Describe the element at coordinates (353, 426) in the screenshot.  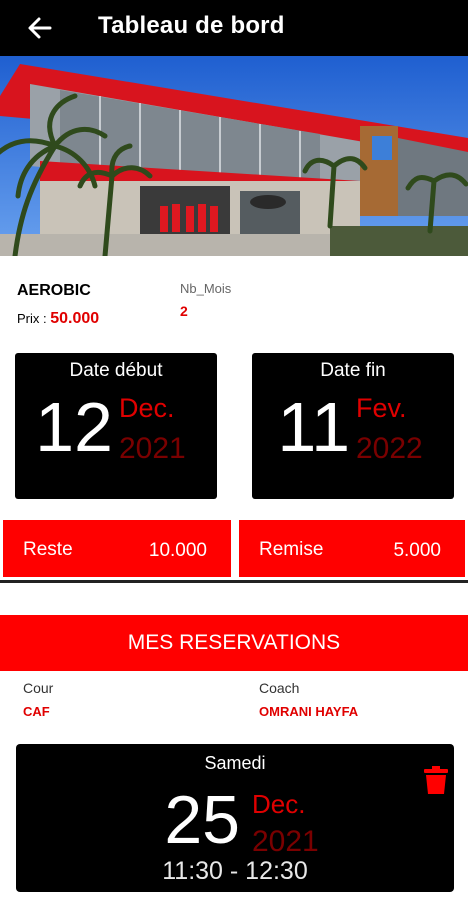
I see `end-date-card: Date fin 11 Fev. 2022` at that location.